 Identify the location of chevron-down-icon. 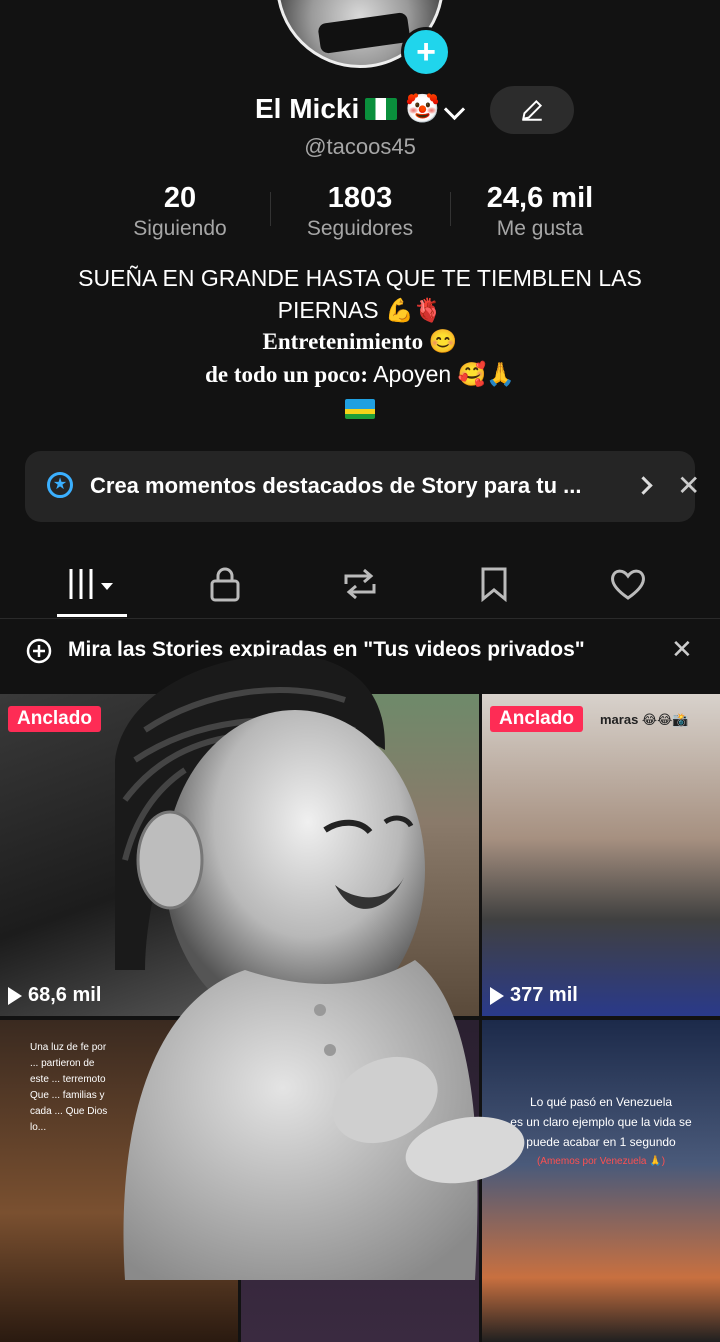
(454, 109).